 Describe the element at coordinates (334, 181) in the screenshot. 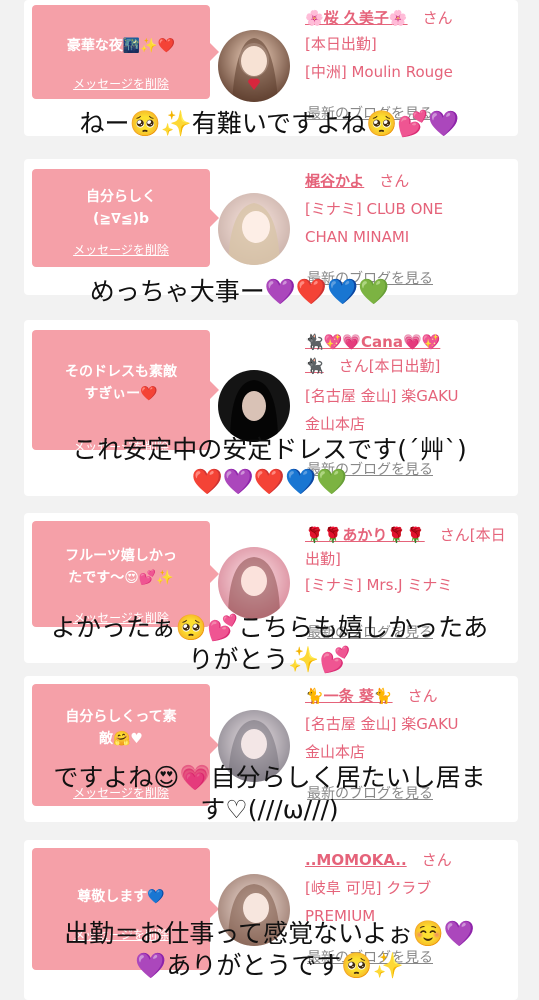

I see `cast-name-link: 梶谷かよ` at that location.